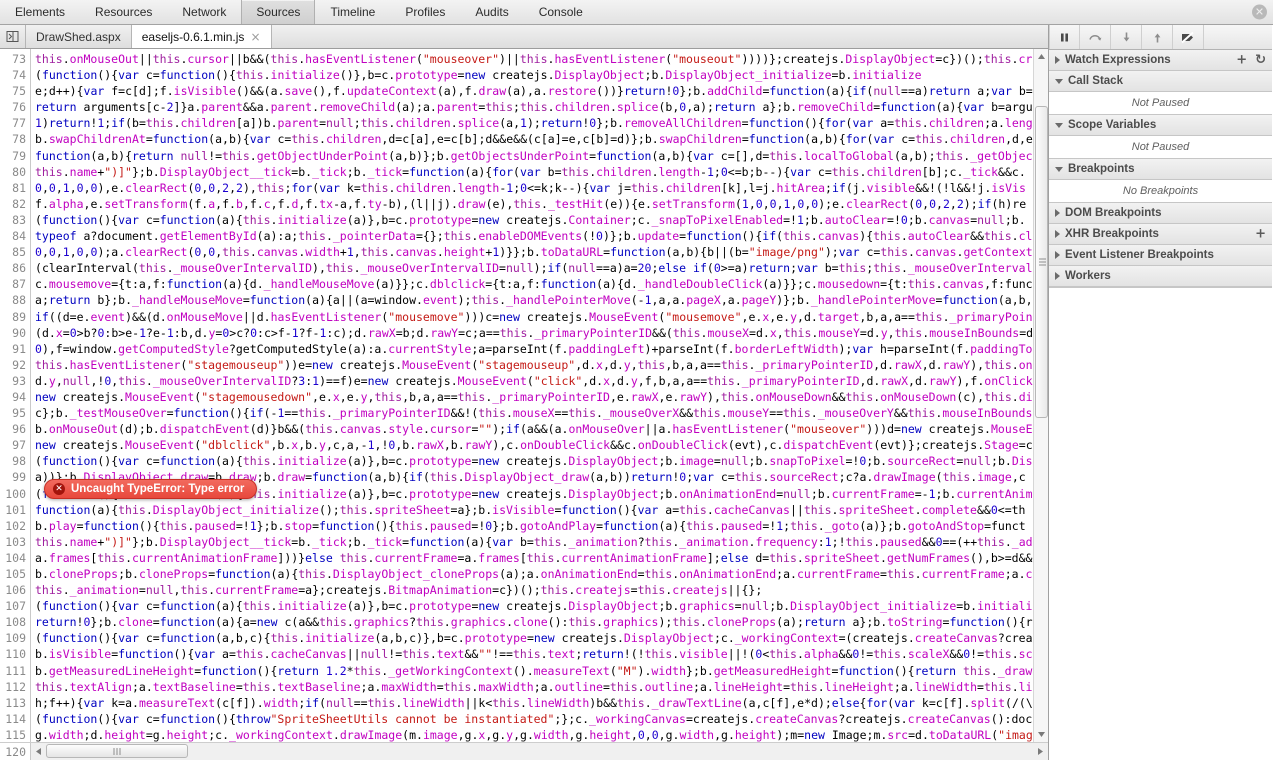 This screenshot has width=1273, height=760. What do you see at coordinates (204, 12) in the screenshot?
I see `panel-tab-network: Network` at bounding box center [204, 12].